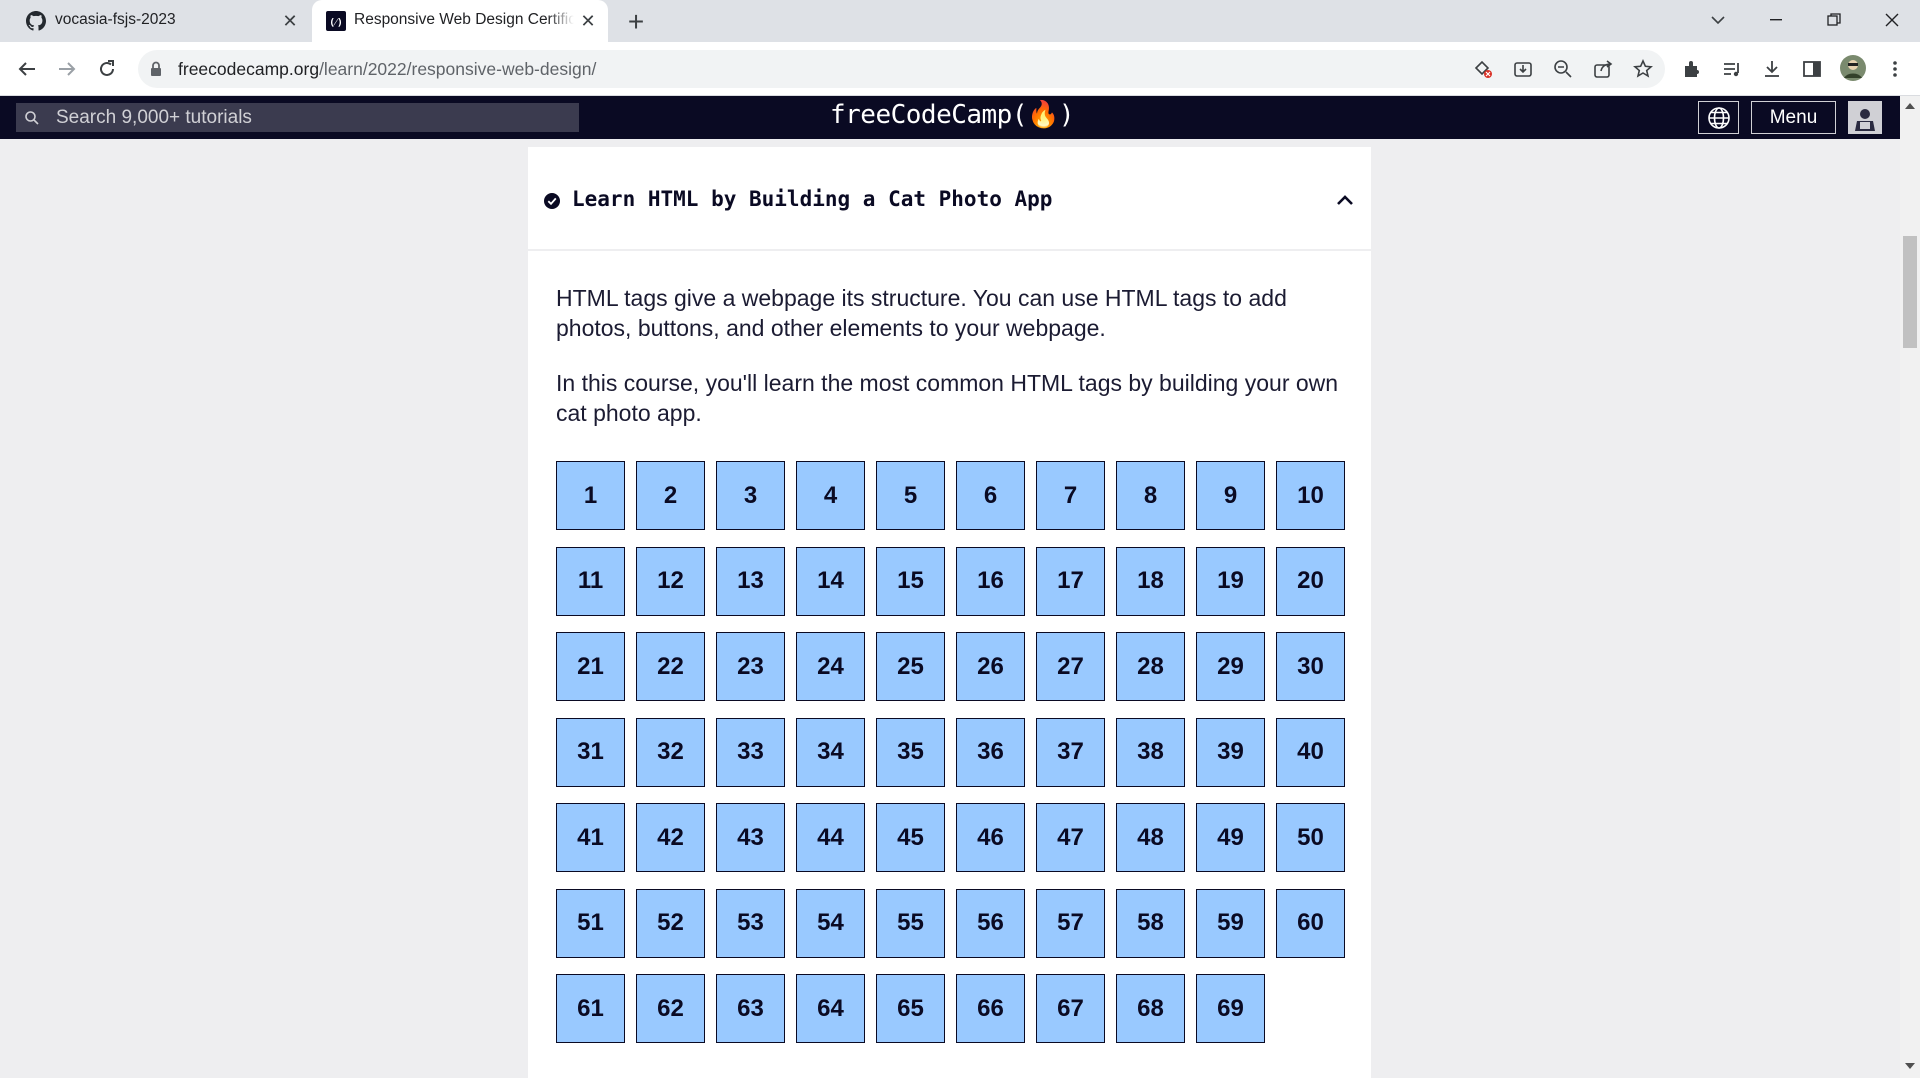 The height and width of the screenshot is (1078, 1920). I want to click on challenge-step-button: 10, so click(1310, 495).